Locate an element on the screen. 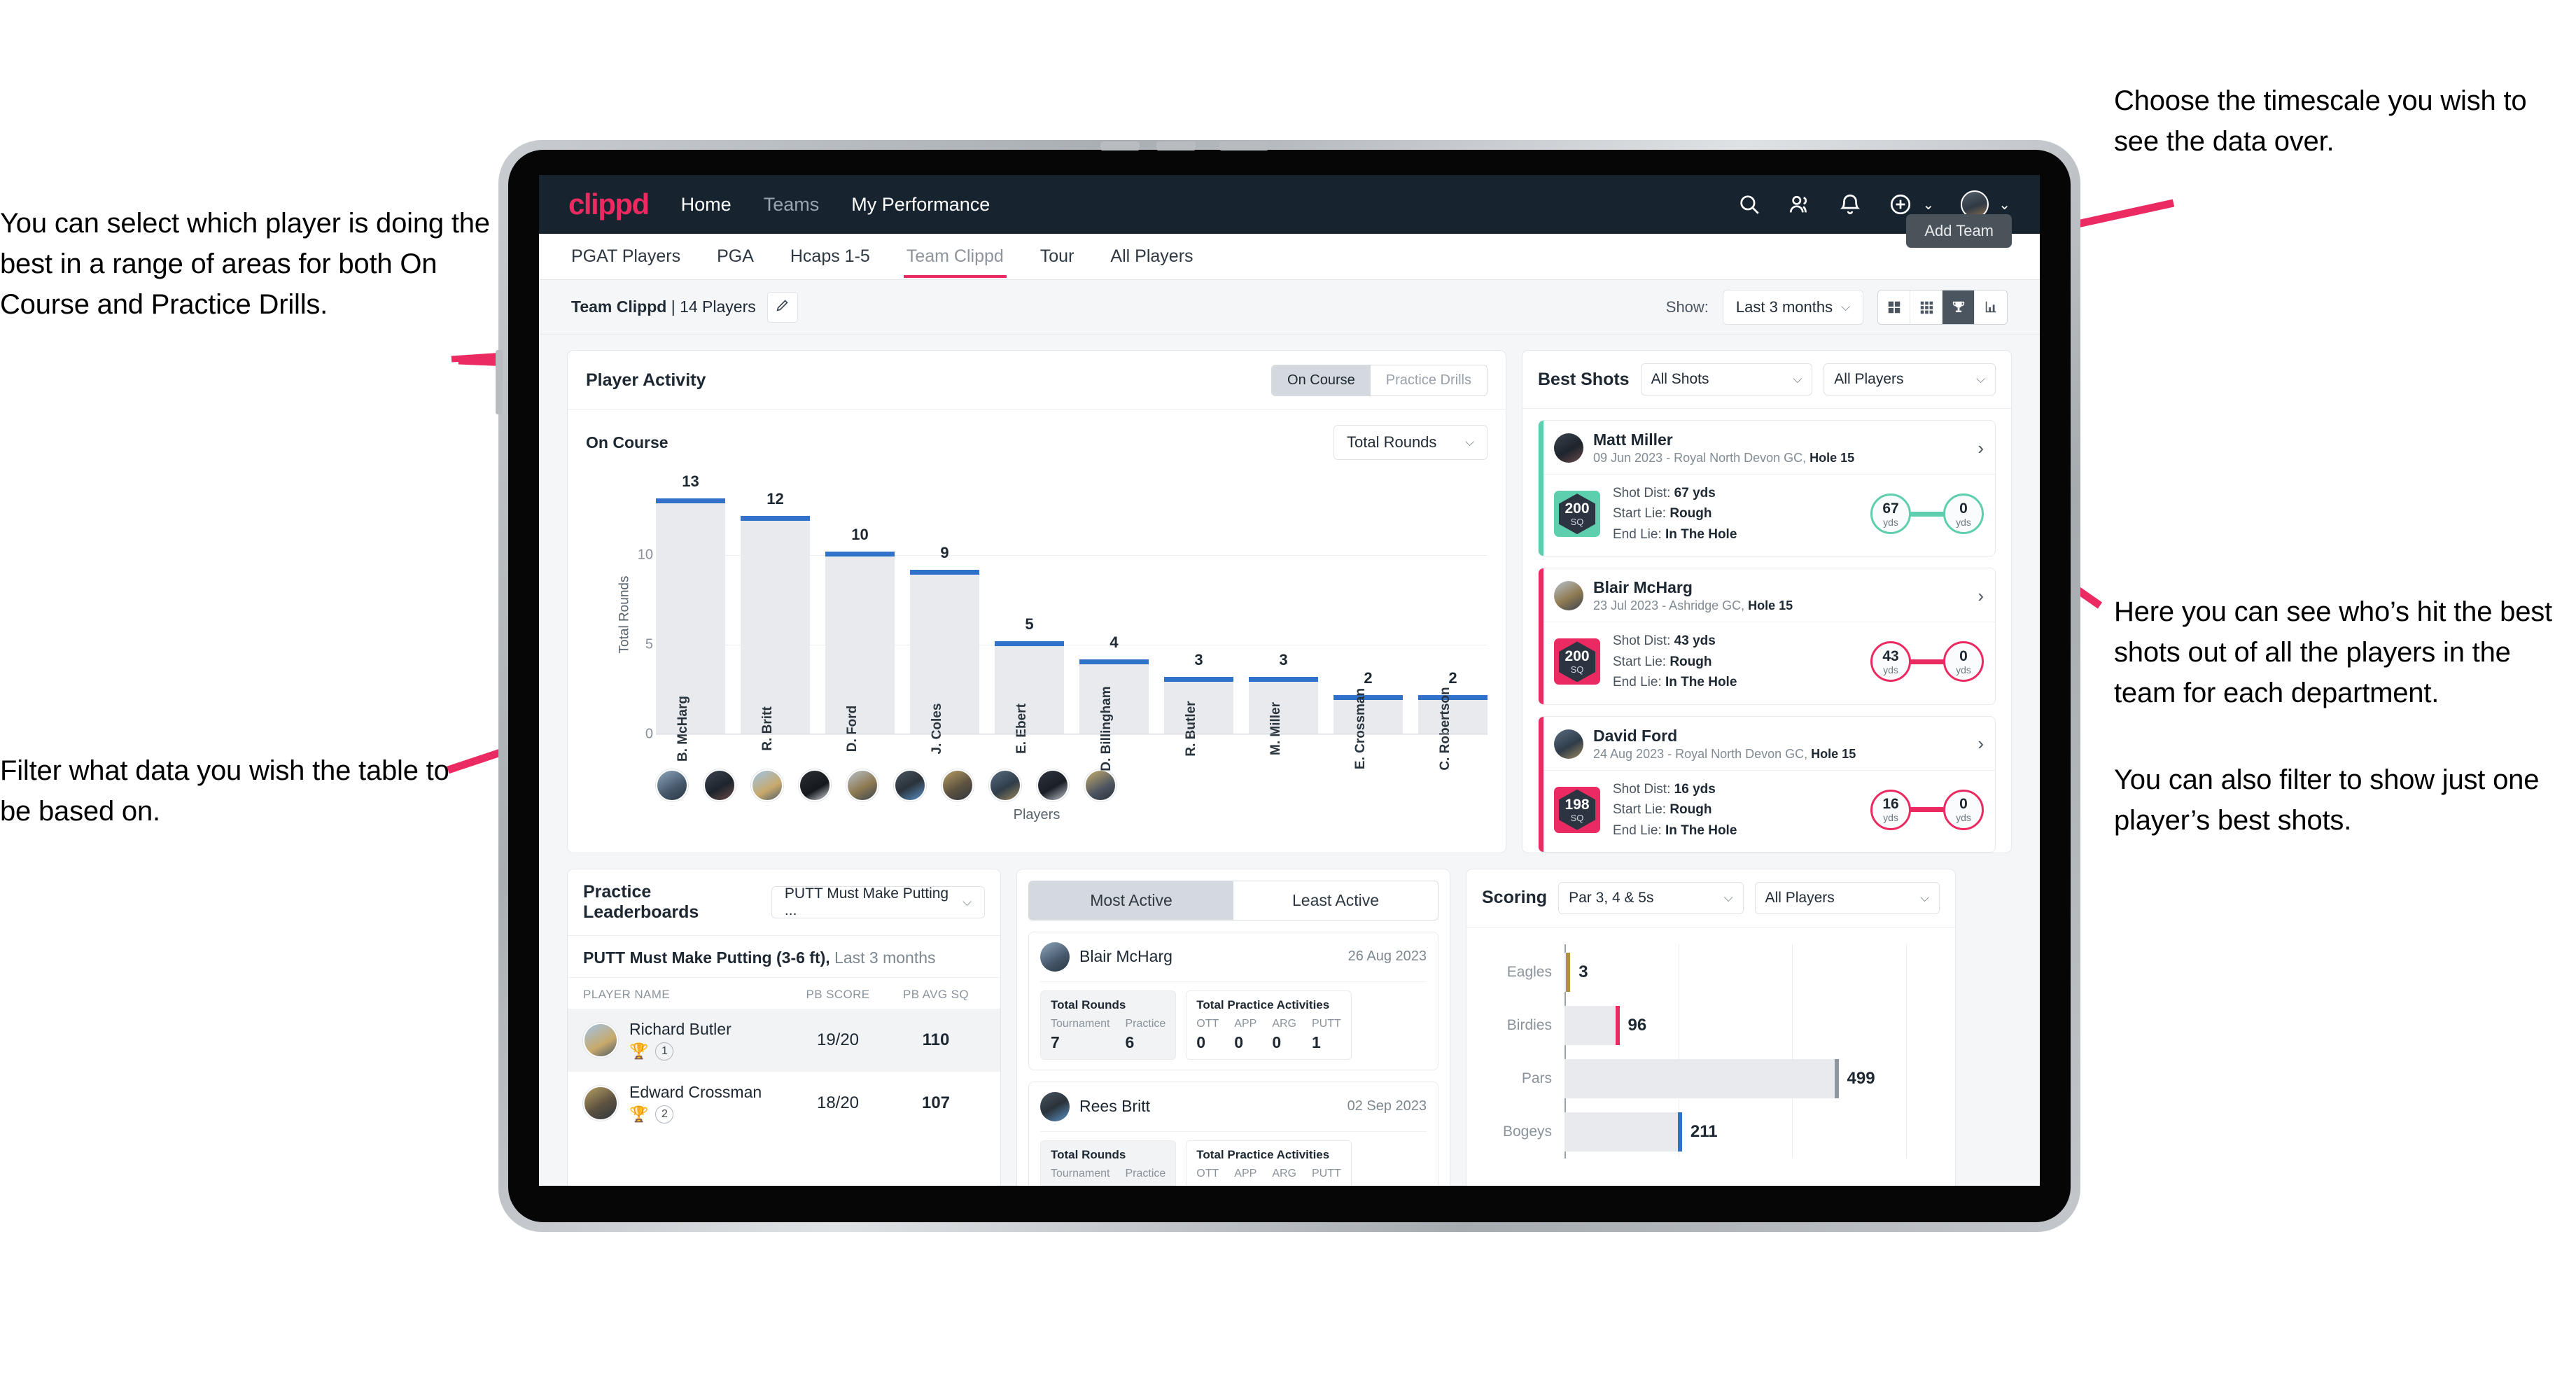  plus-circle-icon is located at coordinates (1900, 204).